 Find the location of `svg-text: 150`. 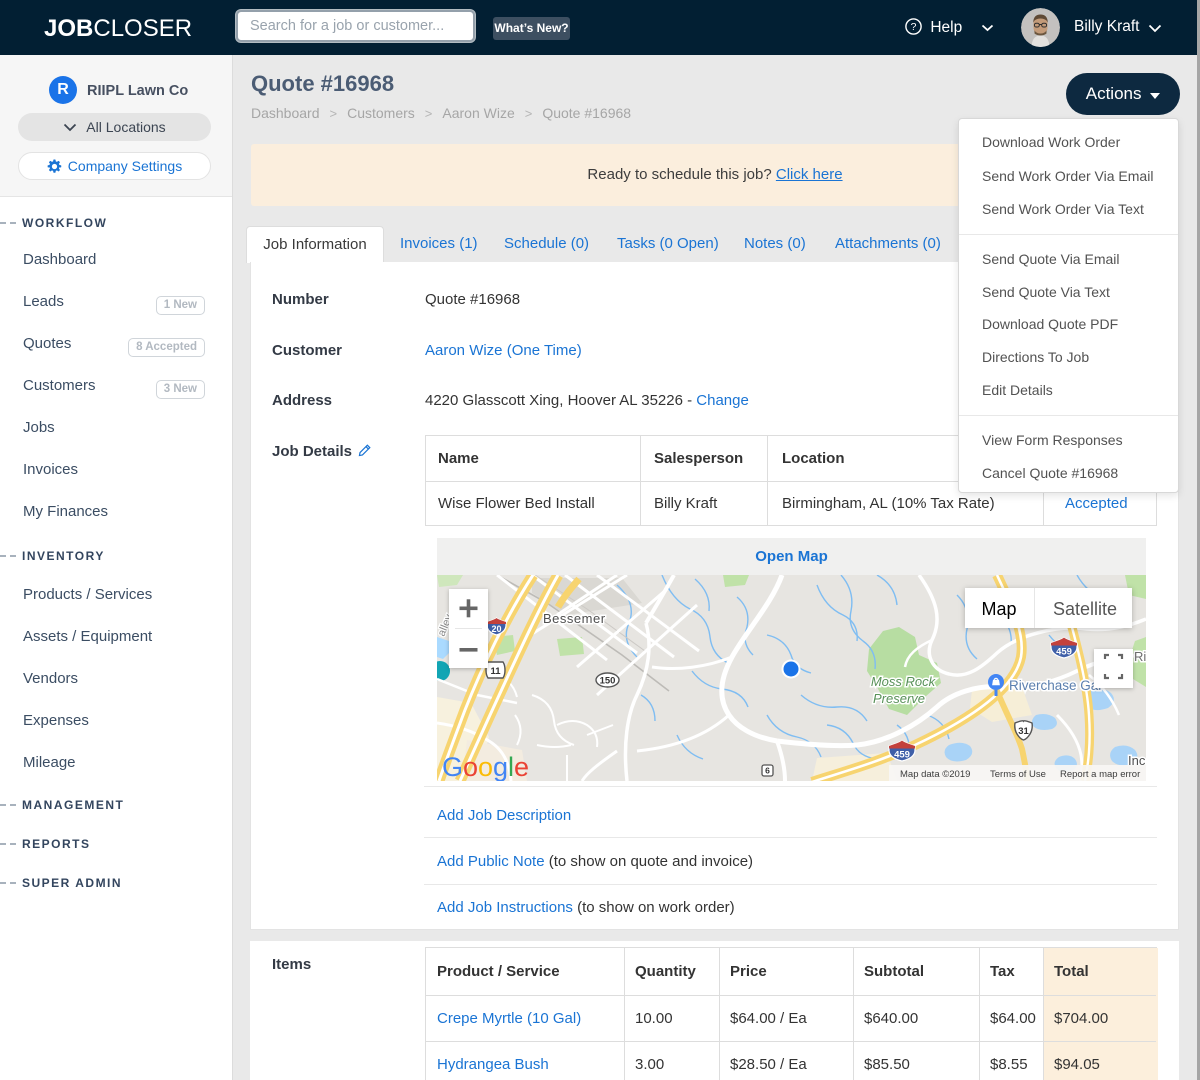

svg-text: 150 is located at coordinates (608, 681).